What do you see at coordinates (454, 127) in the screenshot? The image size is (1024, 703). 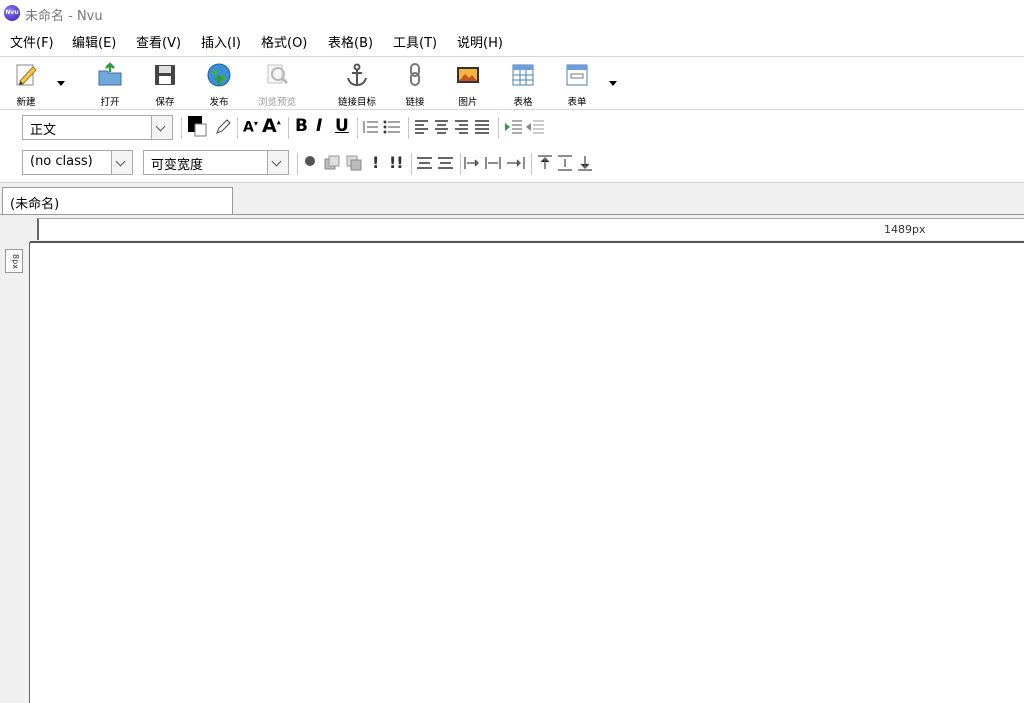 I see `alignment-buttons-icon` at bounding box center [454, 127].